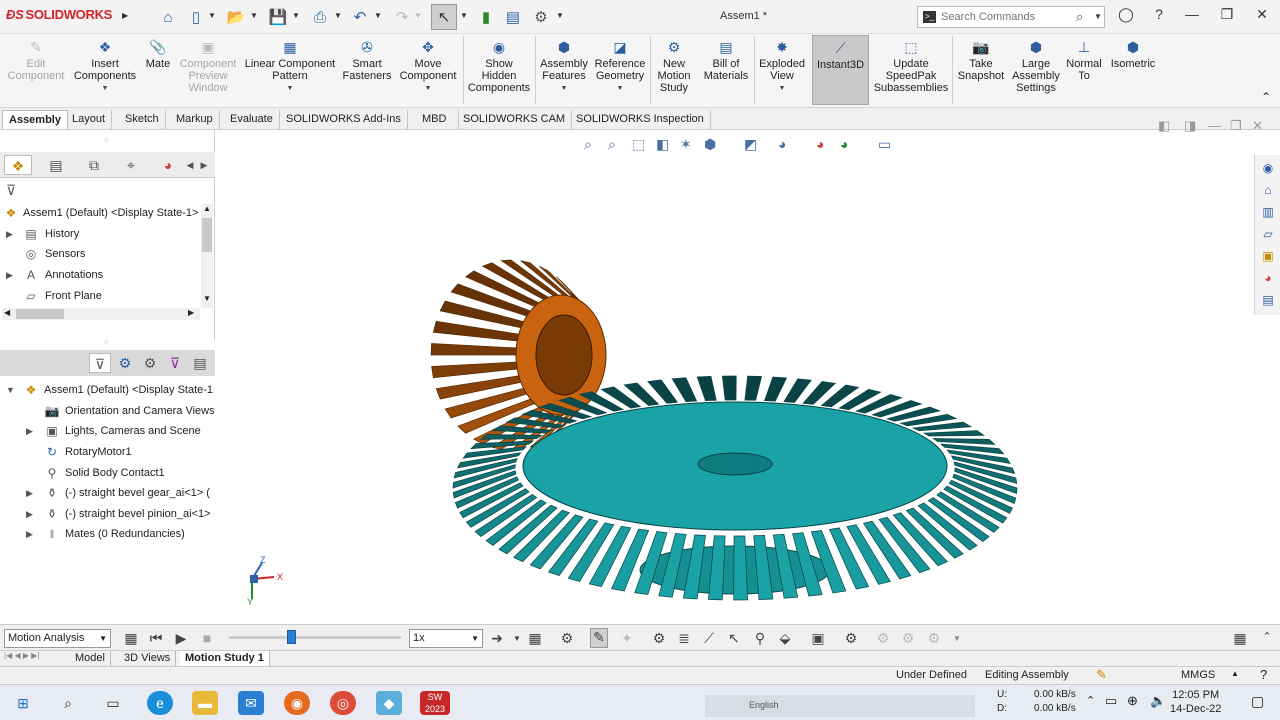 The width and height of the screenshot is (1280, 720). Describe the element at coordinates (446, 638) in the screenshot. I see `playback-speed-select: 1x ▼` at that location.